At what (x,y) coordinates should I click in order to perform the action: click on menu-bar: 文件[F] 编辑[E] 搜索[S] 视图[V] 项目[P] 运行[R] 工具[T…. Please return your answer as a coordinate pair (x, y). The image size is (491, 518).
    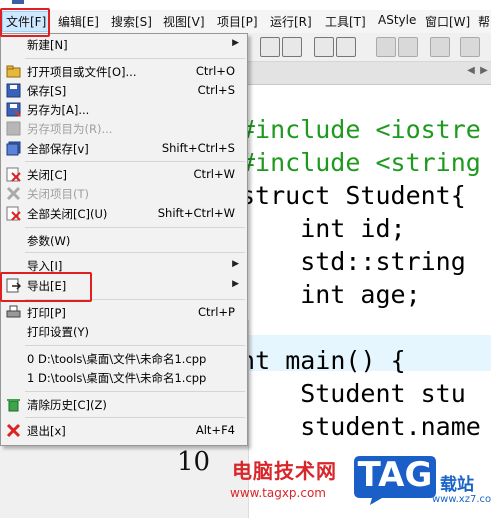
    Looking at the image, I should click on (245, 22).